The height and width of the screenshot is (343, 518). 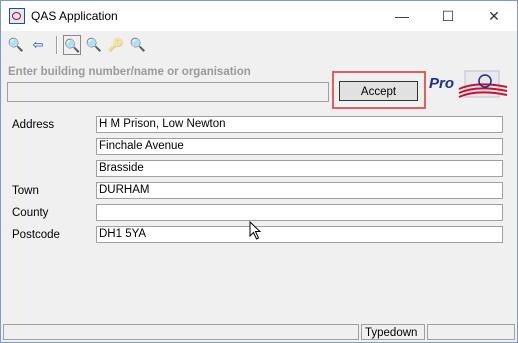 What do you see at coordinates (74, 16) in the screenshot?
I see `window-title: QAS Application` at bounding box center [74, 16].